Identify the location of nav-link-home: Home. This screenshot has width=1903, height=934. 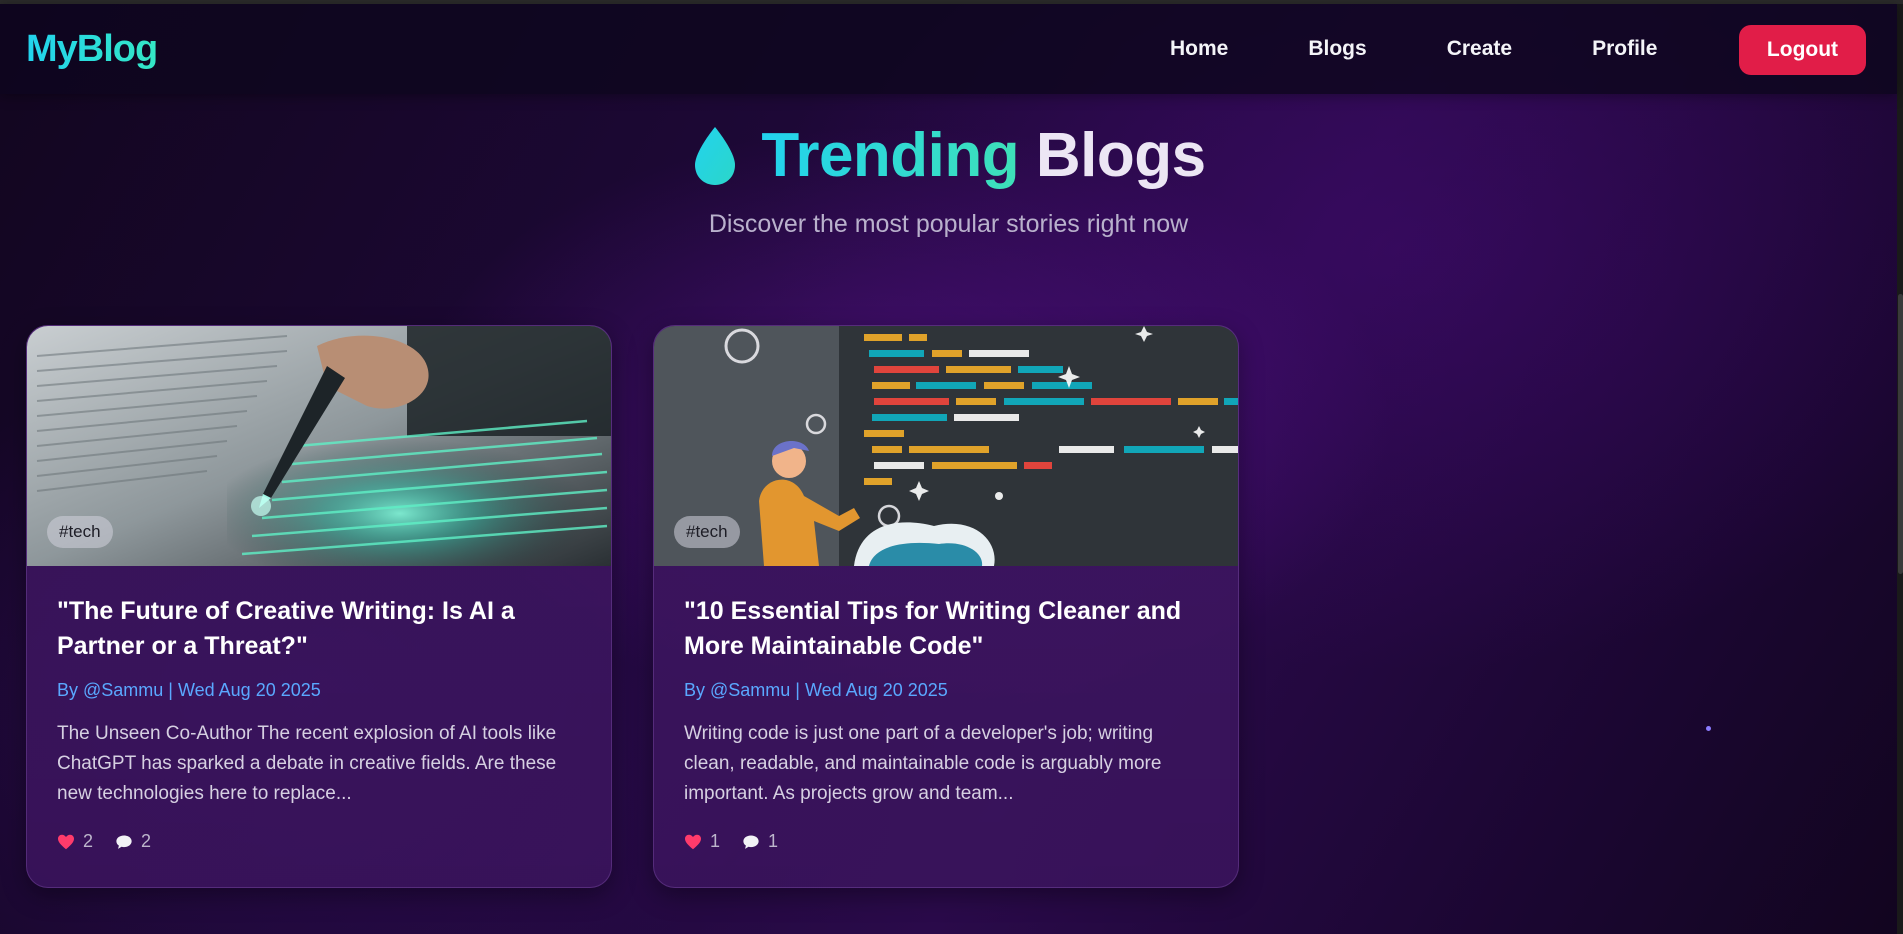
(1199, 49).